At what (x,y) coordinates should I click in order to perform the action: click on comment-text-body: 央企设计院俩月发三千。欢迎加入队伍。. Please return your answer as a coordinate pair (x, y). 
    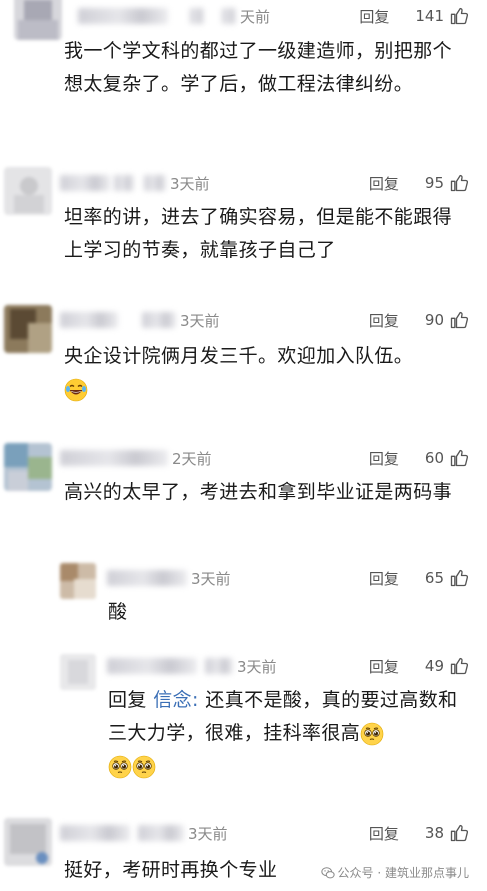
    Looking at the image, I should click on (239, 356).